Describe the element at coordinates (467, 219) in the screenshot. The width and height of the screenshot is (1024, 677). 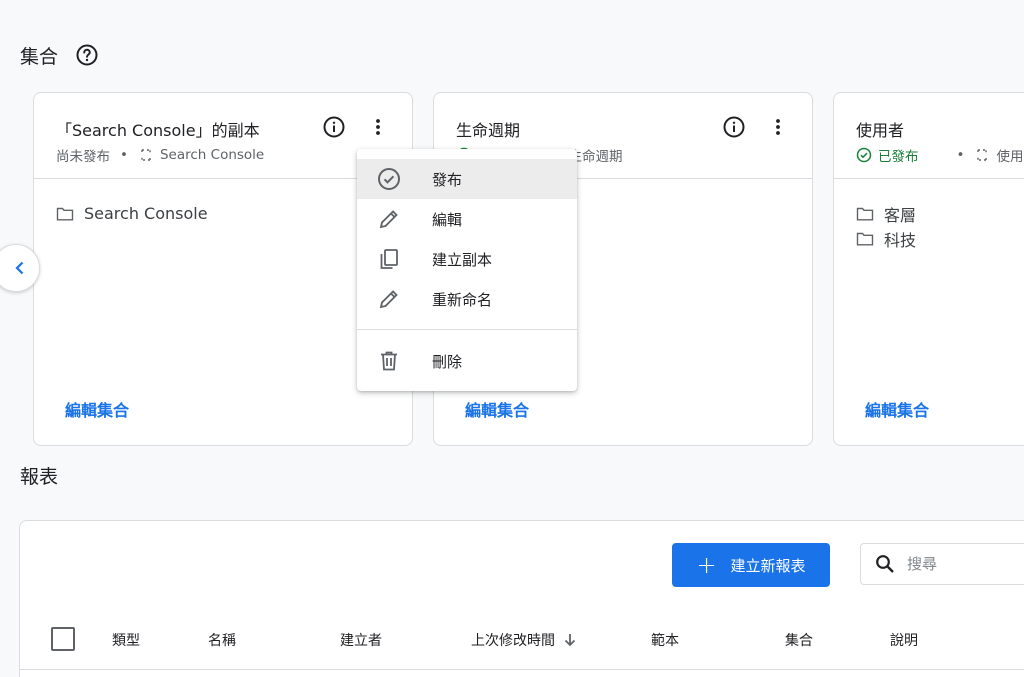
I see `menu-item-edit: 編輯` at that location.